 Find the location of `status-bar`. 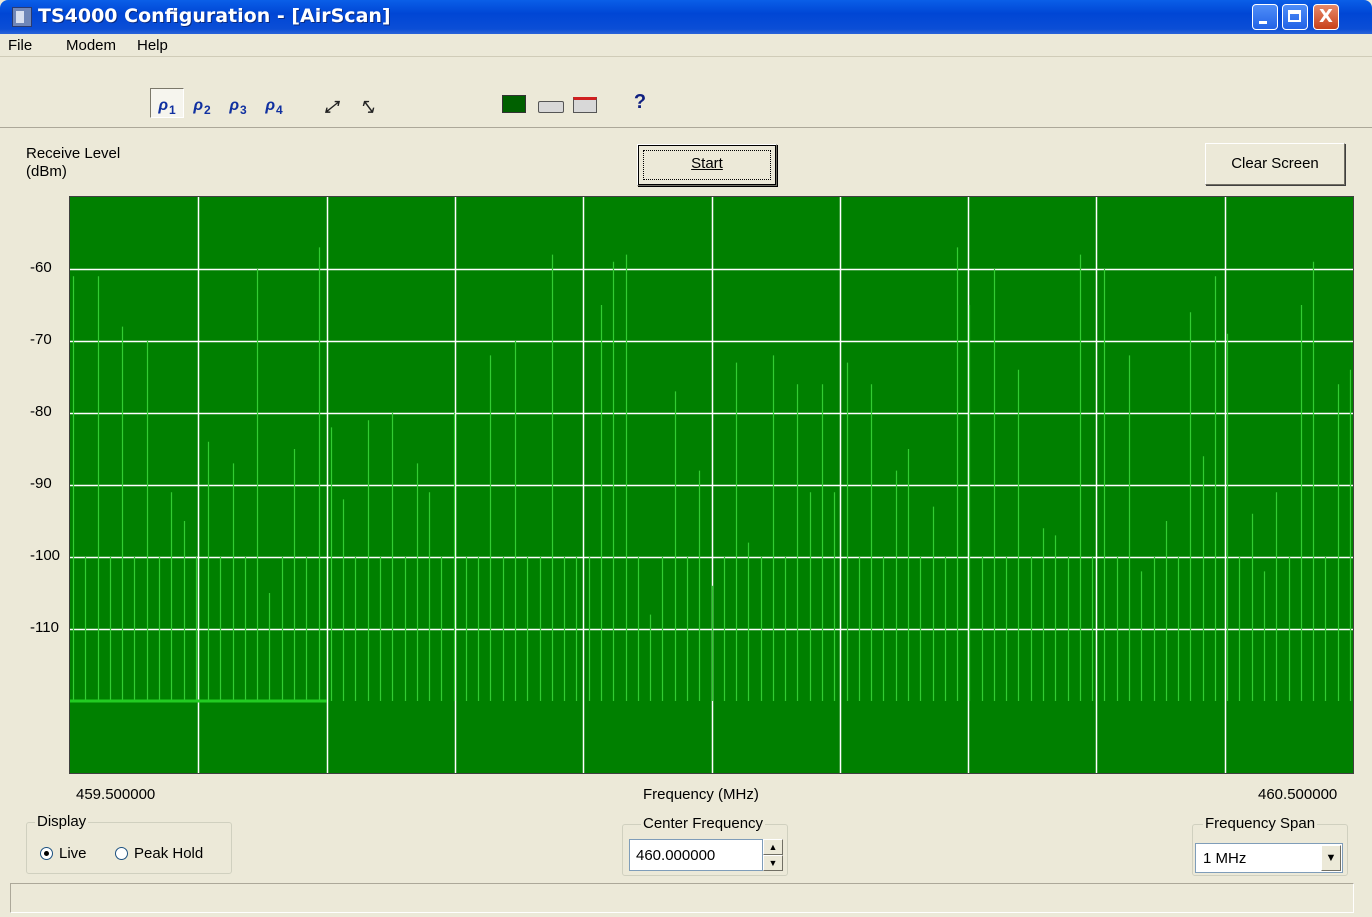

status-bar is located at coordinates (682, 898).